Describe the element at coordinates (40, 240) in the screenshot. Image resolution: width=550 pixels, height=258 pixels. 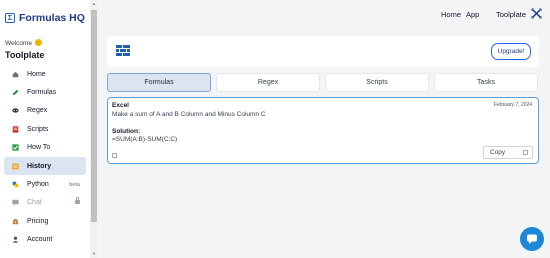
I see `sidebar-item-label: Account` at that location.